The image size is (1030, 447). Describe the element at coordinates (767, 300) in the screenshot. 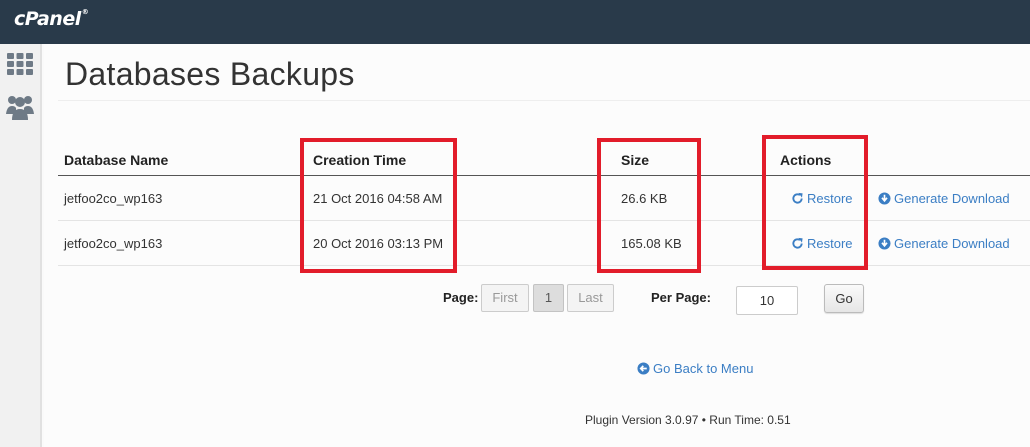

I see `per-page-input: 10` at that location.